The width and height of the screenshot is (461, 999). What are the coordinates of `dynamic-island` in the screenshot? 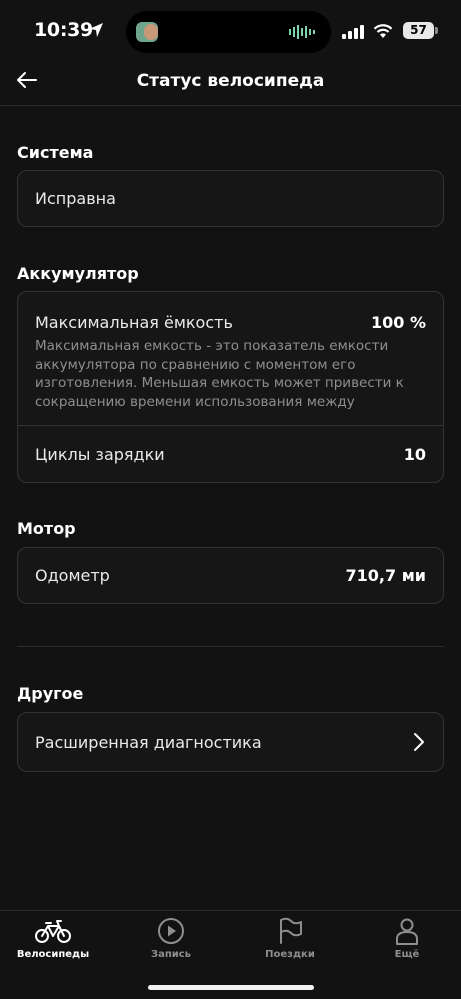 It's located at (228, 32).